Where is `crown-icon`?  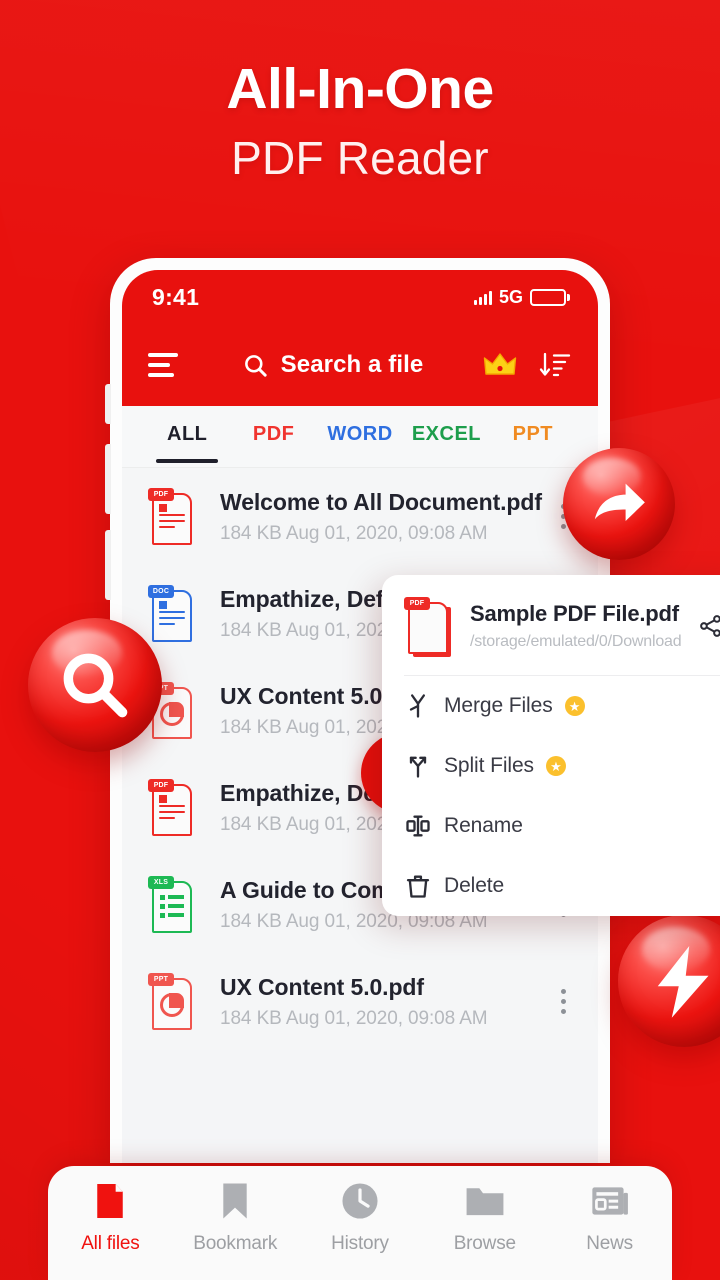 crown-icon is located at coordinates (500, 365).